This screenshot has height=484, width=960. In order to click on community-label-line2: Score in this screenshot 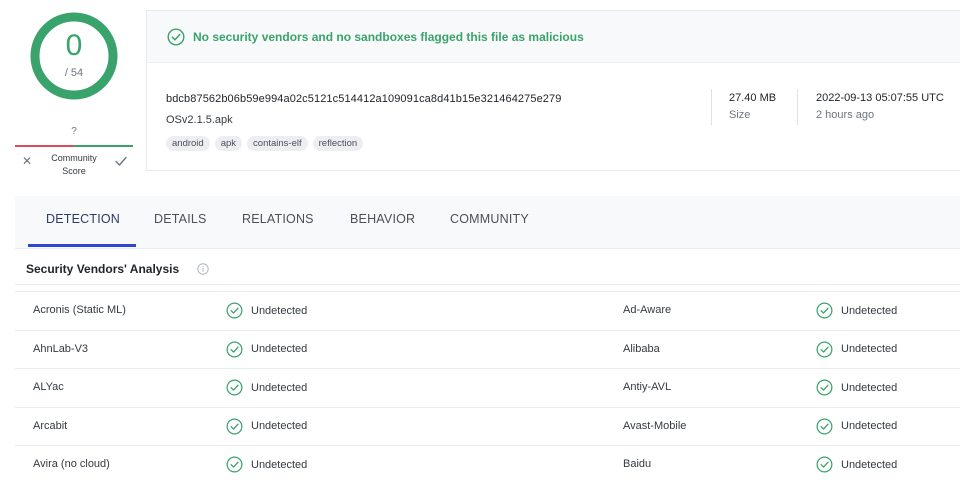, I will do `click(74, 171)`.